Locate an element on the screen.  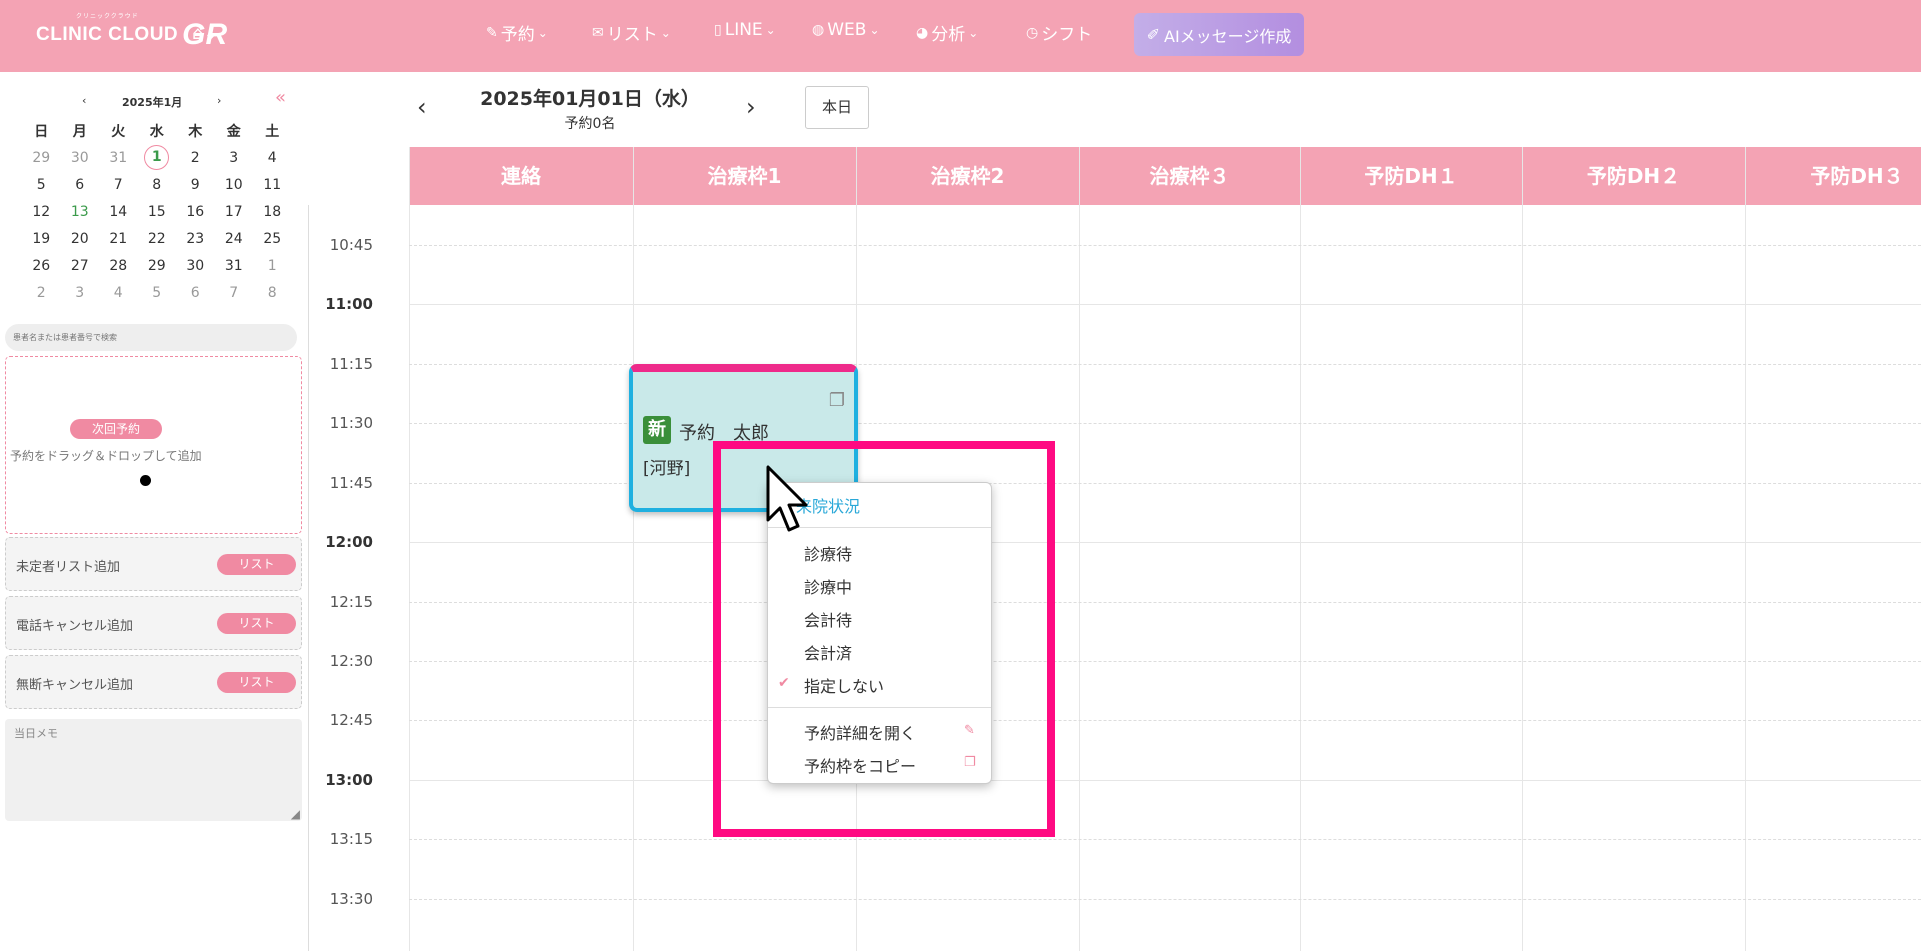
calendar-day: 27 is located at coordinates (80, 265).